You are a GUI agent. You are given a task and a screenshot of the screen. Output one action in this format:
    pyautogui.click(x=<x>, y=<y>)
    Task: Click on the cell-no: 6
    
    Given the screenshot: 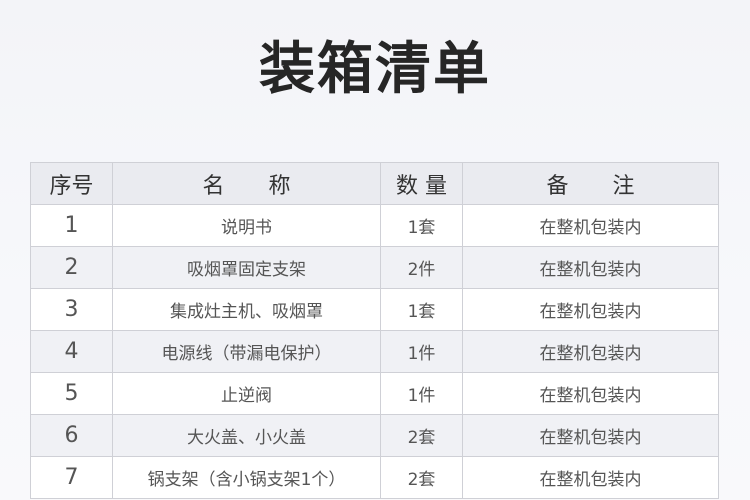 What is the action you would take?
    pyautogui.click(x=71, y=435)
    